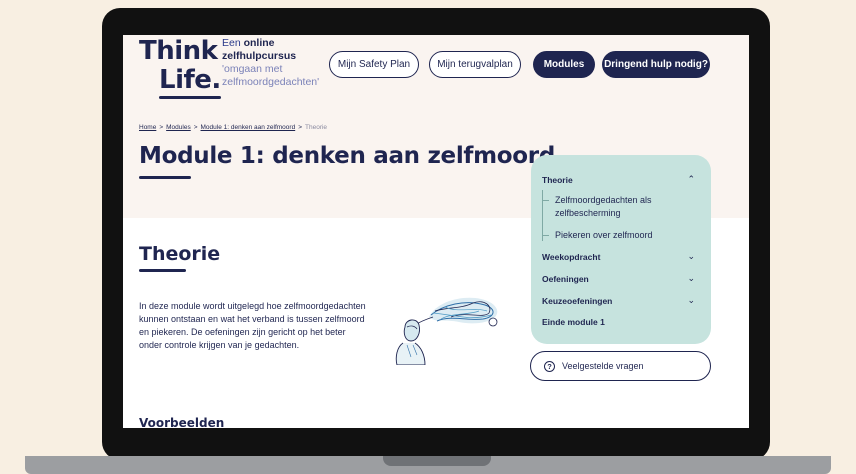 The height and width of the screenshot is (474, 856). Describe the element at coordinates (542, 215) in the screenshot. I see `sub-nav-line` at that location.